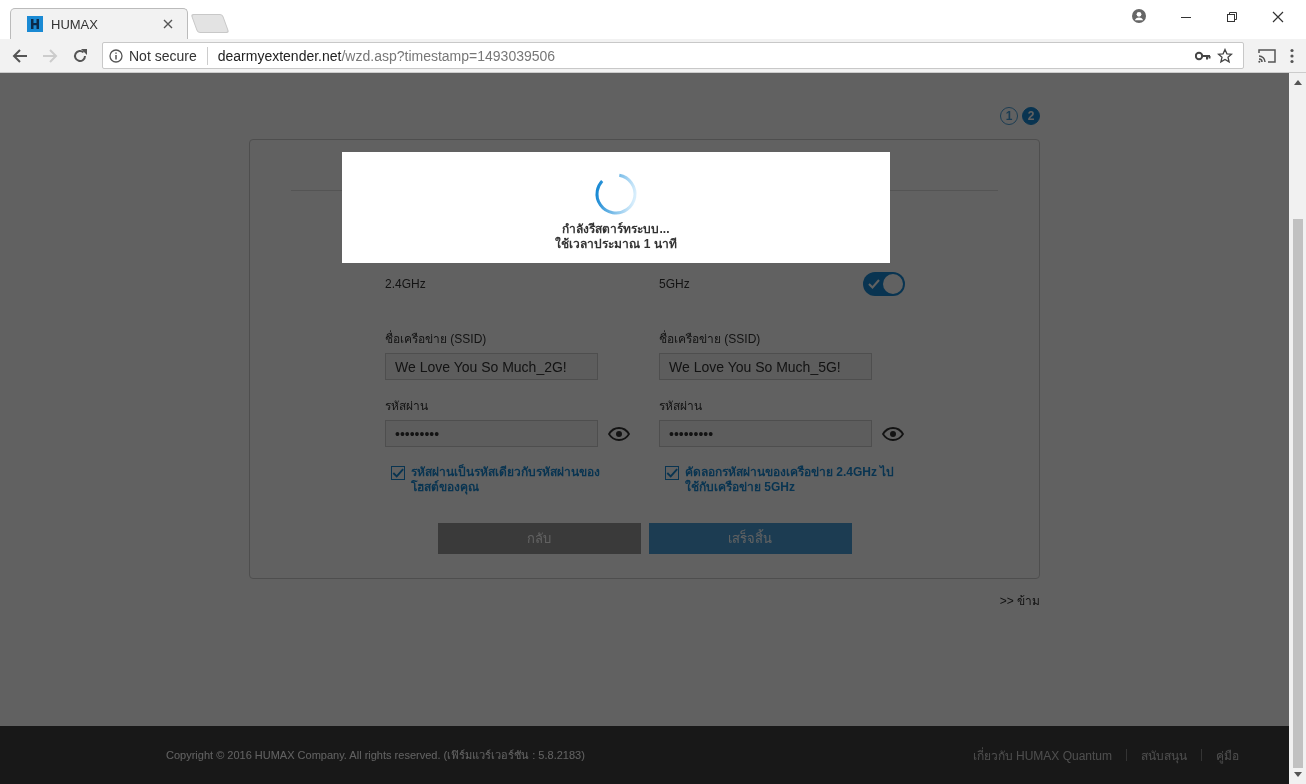  What do you see at coordinates (673, 55) in the screenshot?
I see `address-bar: Not secure dearmyextender.net/wzd.asp?timestamp=1493039506` at bounding box center [673, 55].